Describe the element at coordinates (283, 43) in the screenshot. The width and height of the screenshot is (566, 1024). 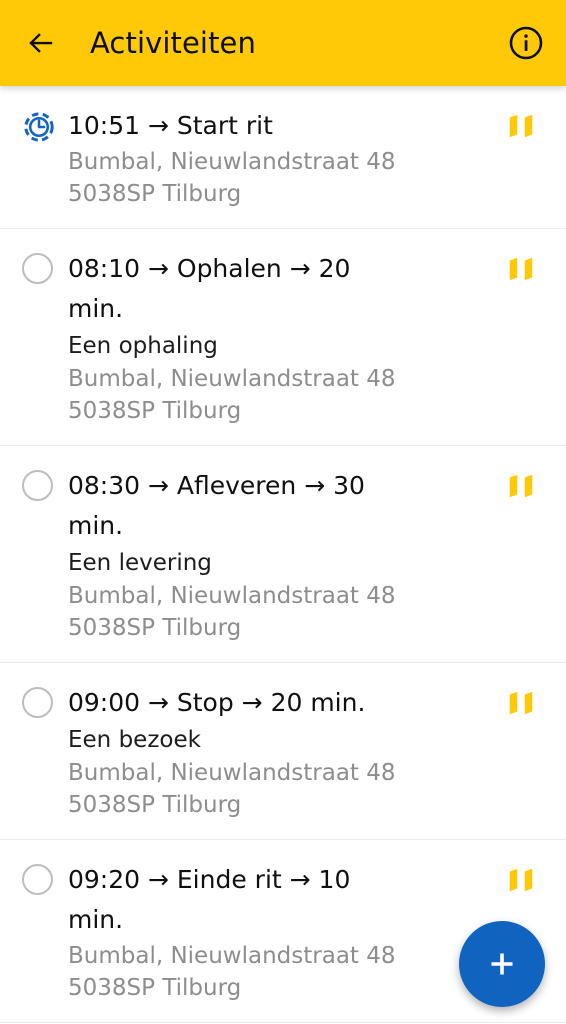
I see `app-bar: Activiteiten` at that location.